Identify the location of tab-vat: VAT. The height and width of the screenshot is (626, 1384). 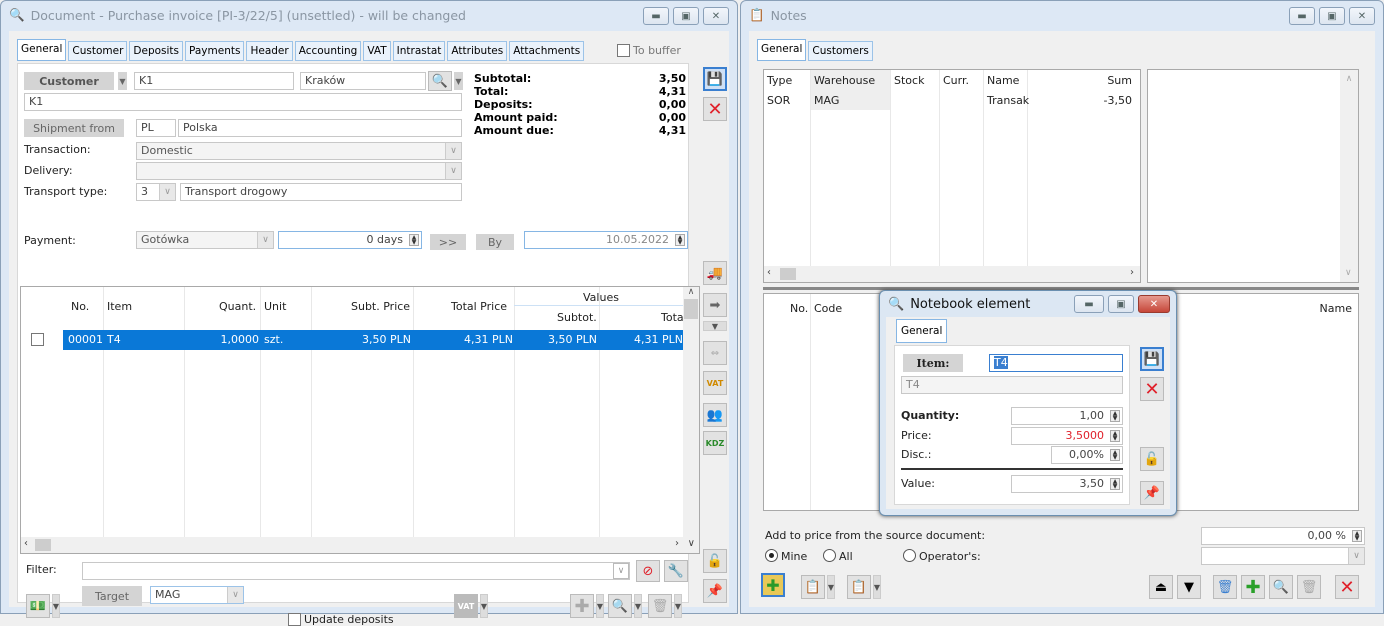
(377, 51).